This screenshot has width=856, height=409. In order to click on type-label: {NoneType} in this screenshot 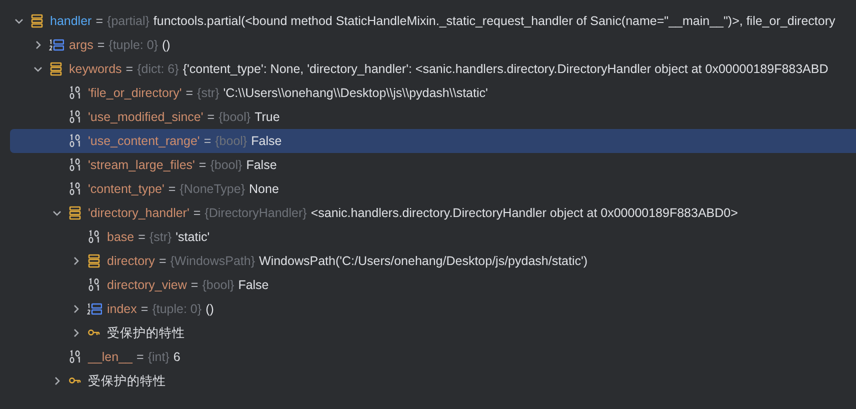, I will do `click(213, 189)`.